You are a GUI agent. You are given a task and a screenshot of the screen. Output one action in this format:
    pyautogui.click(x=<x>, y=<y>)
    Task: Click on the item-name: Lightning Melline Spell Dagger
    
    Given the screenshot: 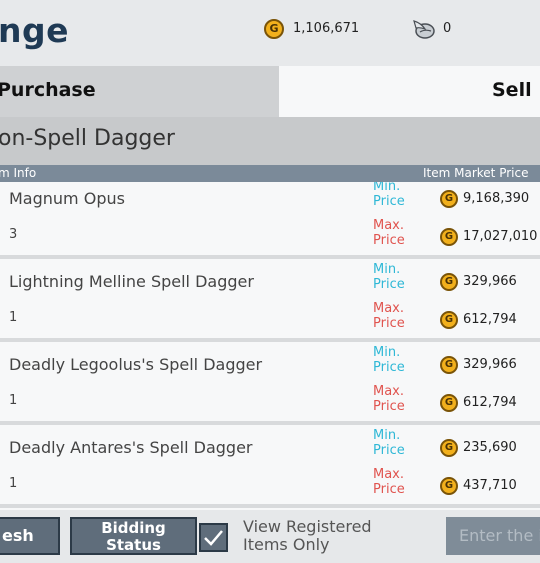 What is the action you would take?
    pyautogui.click(x=131, y=281)
    